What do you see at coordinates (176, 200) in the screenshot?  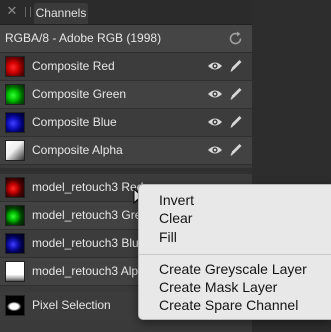 I see `menu-item-invert: Invert` at bounding box center [176, 200].